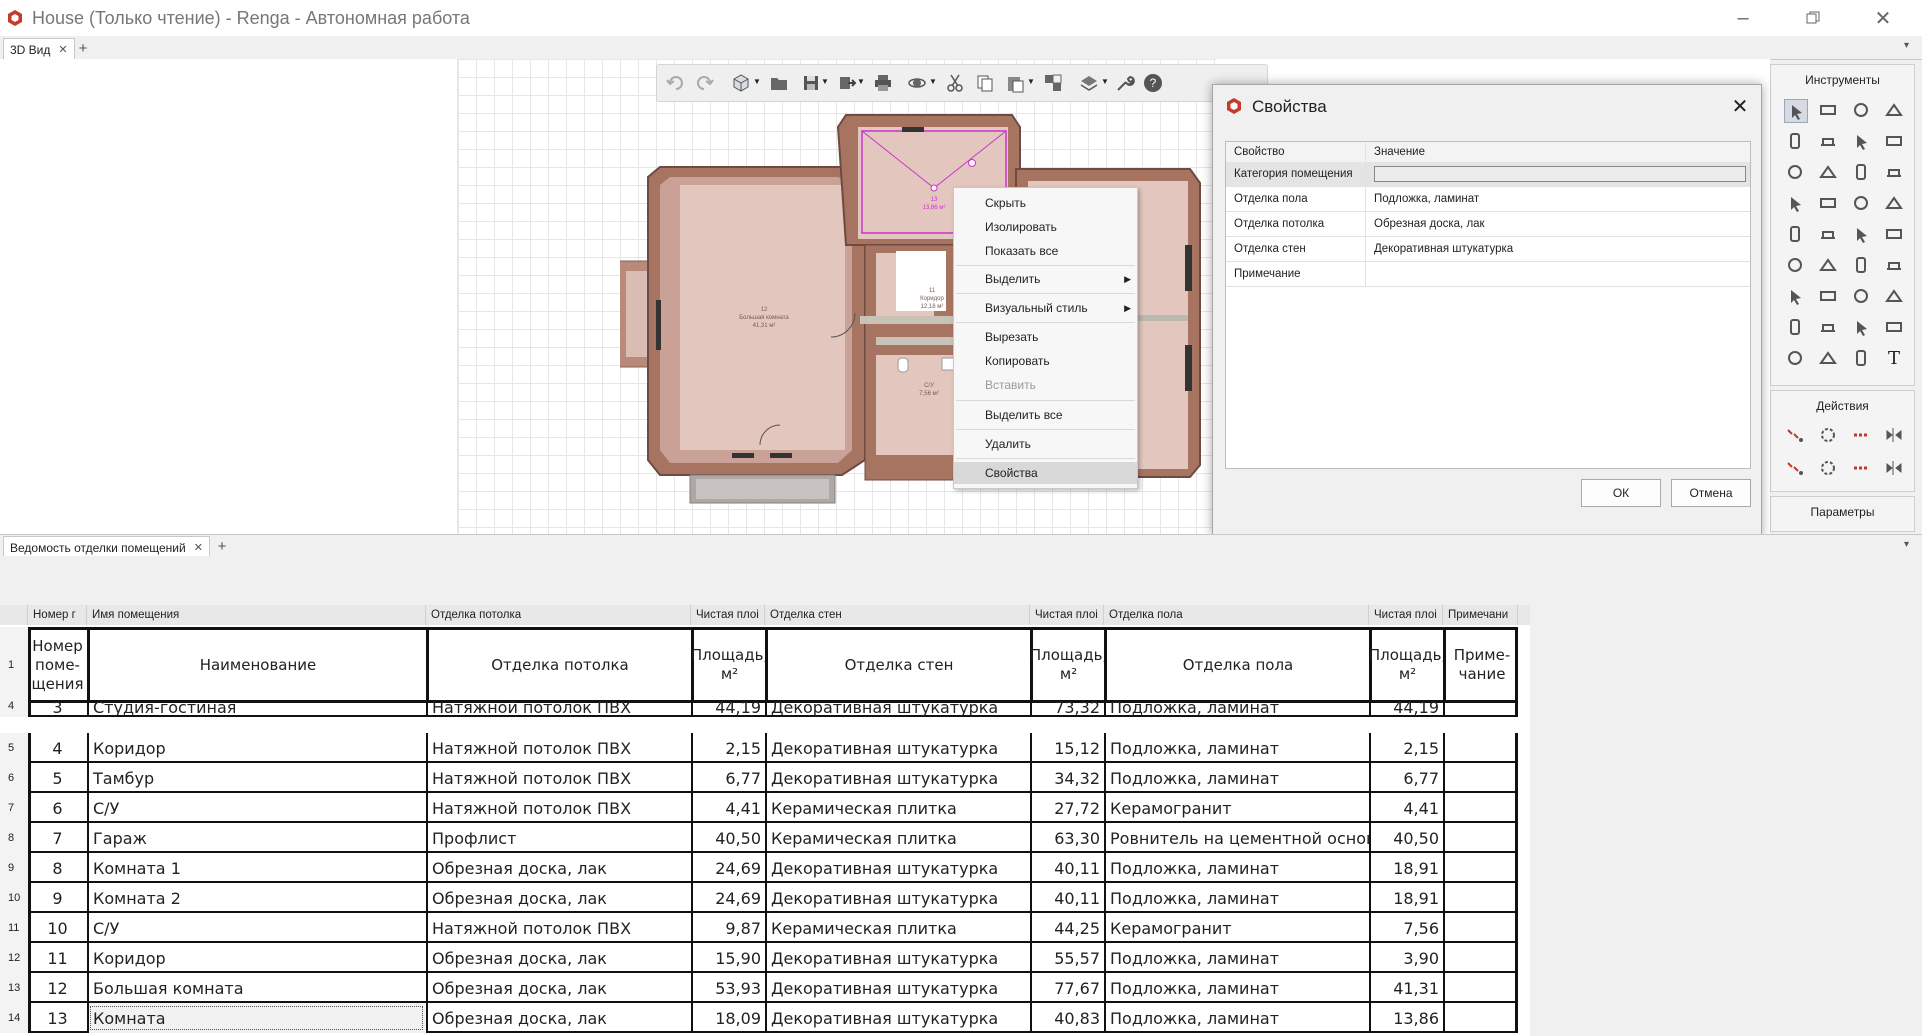 The width and height of the screenshot is (1922, 1036). Describe the element at coordinates (1045, 308) in the screenshot. I see `menu-item-visual-style: Визуальный стиль ▶` at that location.